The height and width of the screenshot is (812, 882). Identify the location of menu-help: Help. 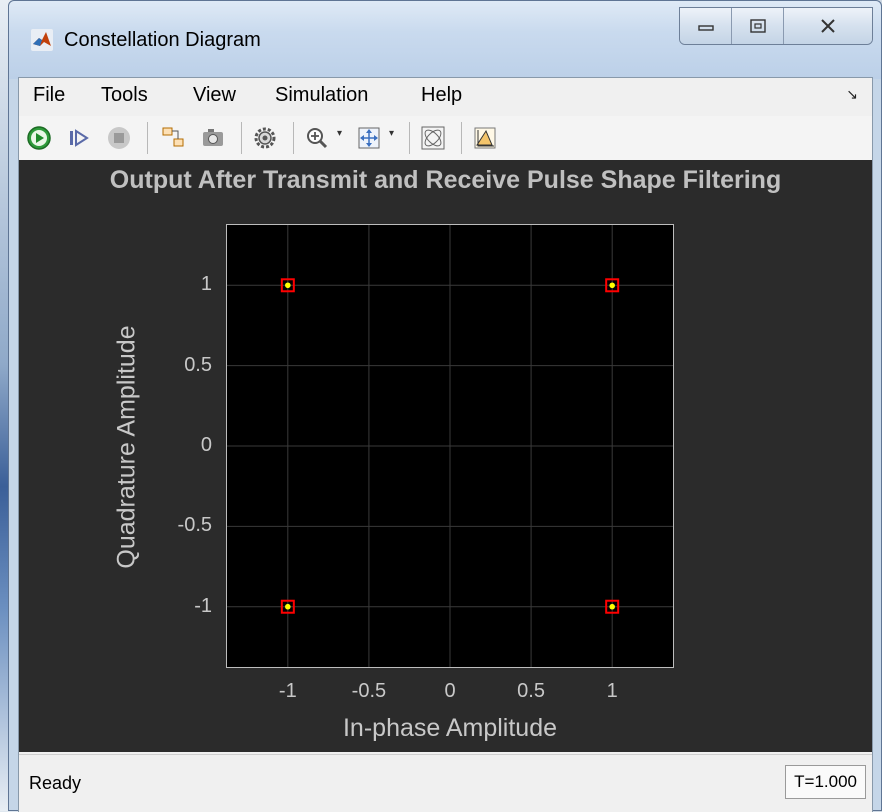
(441, 95).